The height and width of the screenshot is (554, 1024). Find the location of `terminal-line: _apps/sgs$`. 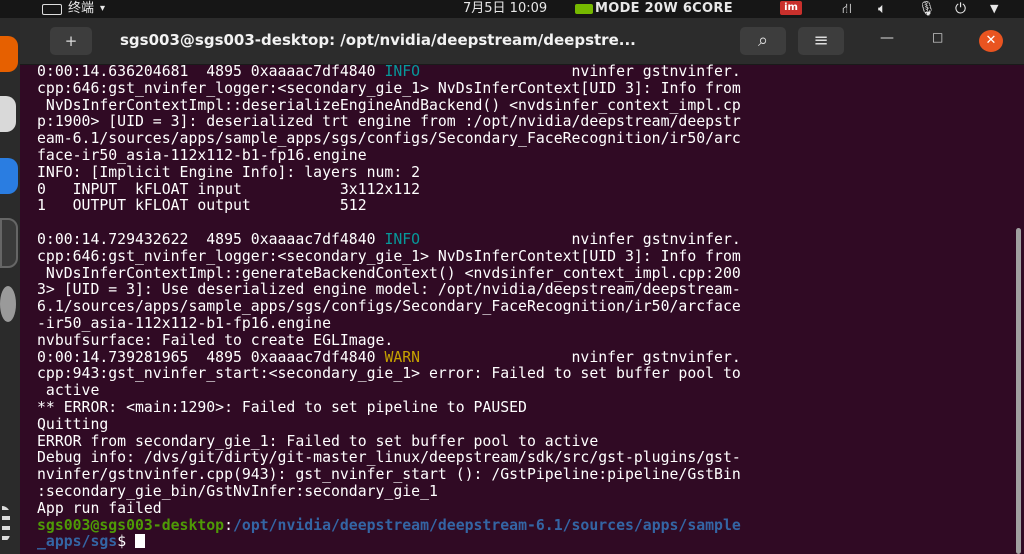

terminal-line: _apps/sgs$ is located at coordinates (91, 542).